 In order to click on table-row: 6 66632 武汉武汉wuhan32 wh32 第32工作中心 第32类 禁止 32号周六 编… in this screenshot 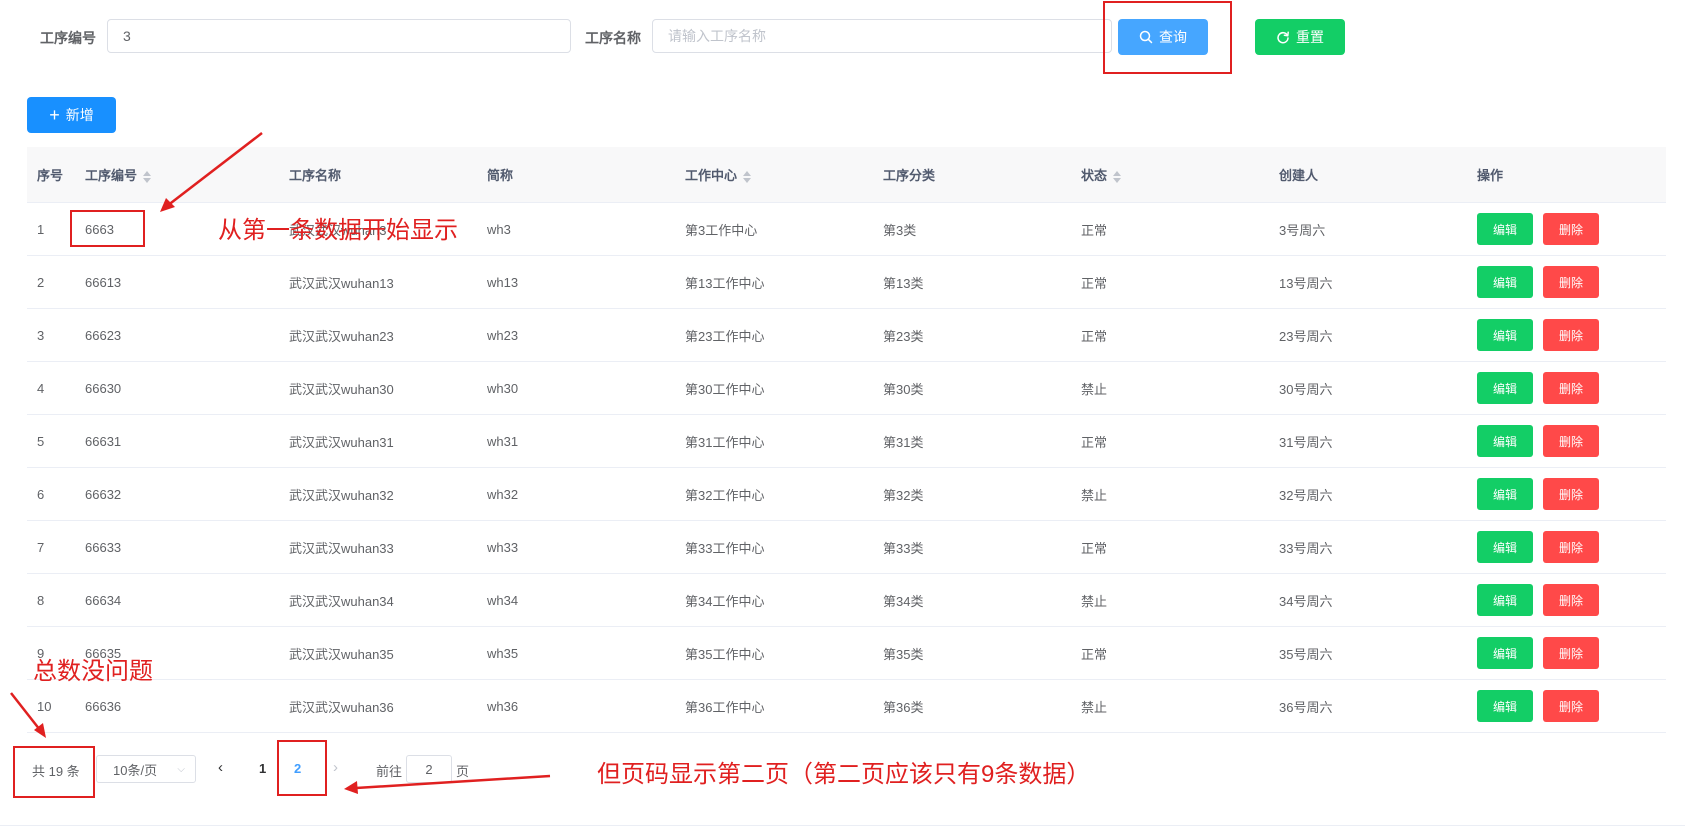, I will do `click(846, 494)`.